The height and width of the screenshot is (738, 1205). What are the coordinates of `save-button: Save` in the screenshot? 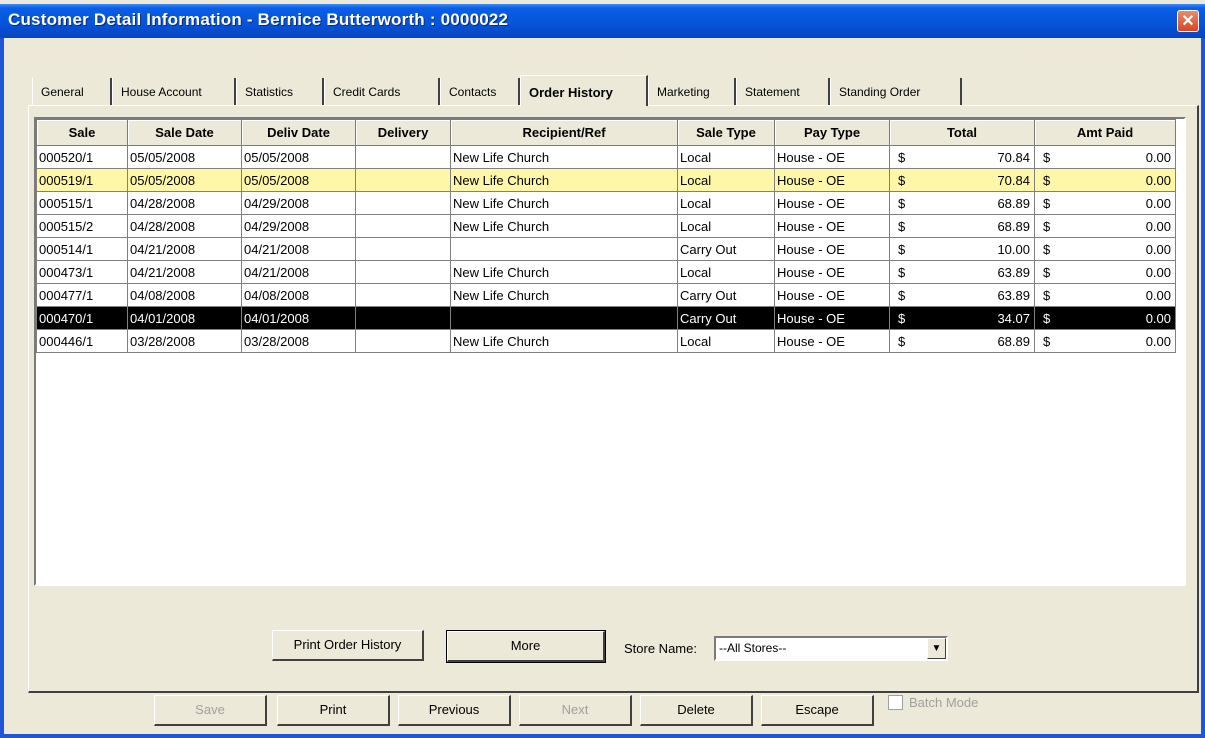 It's located at (210, 710).